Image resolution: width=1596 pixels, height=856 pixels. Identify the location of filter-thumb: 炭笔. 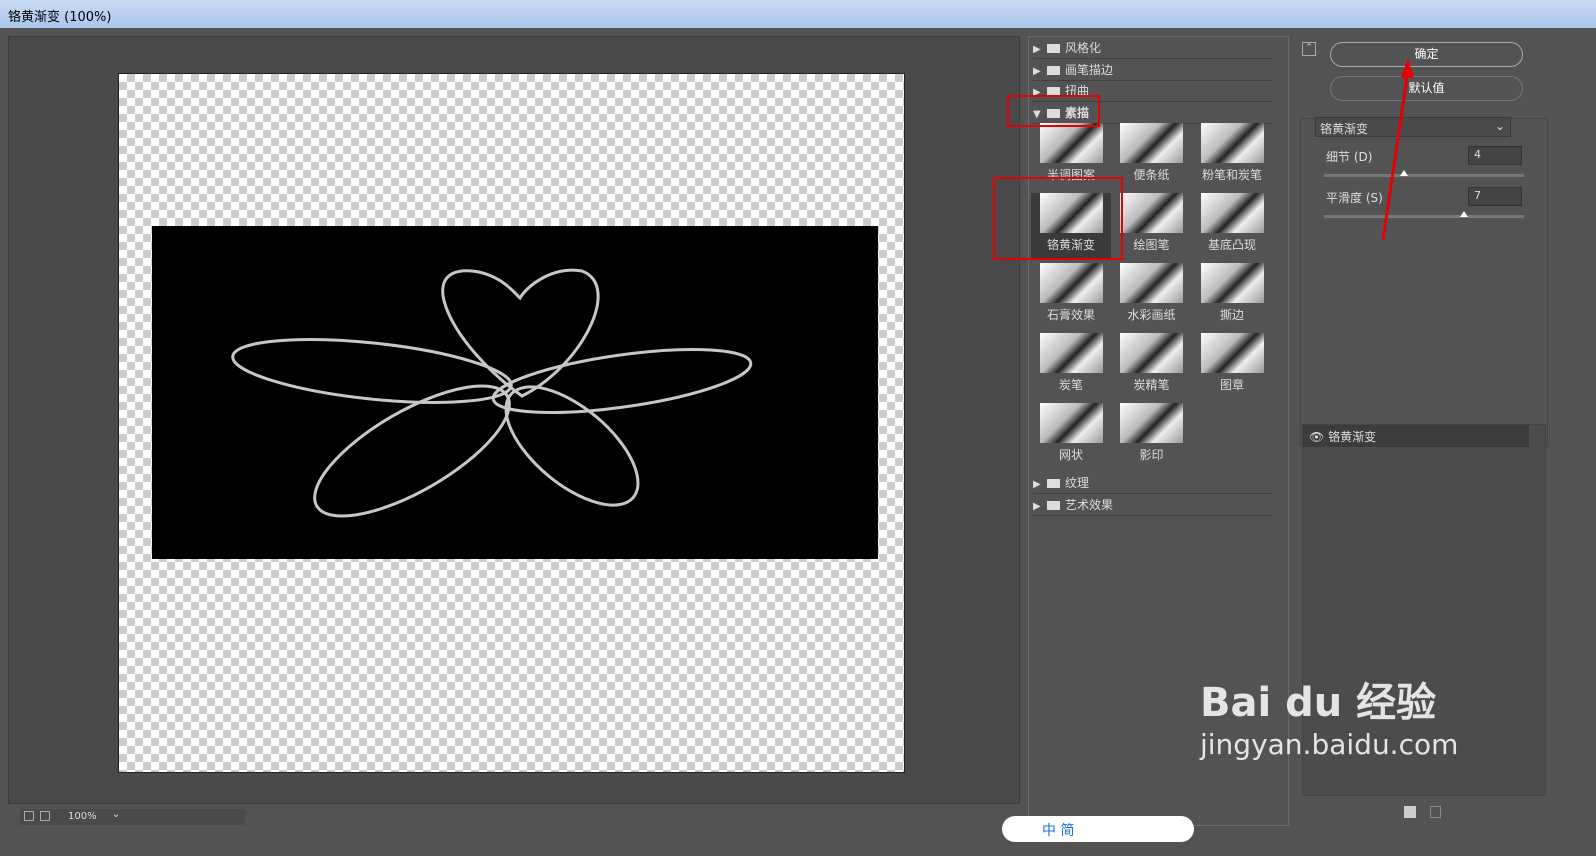
(1071, 366).